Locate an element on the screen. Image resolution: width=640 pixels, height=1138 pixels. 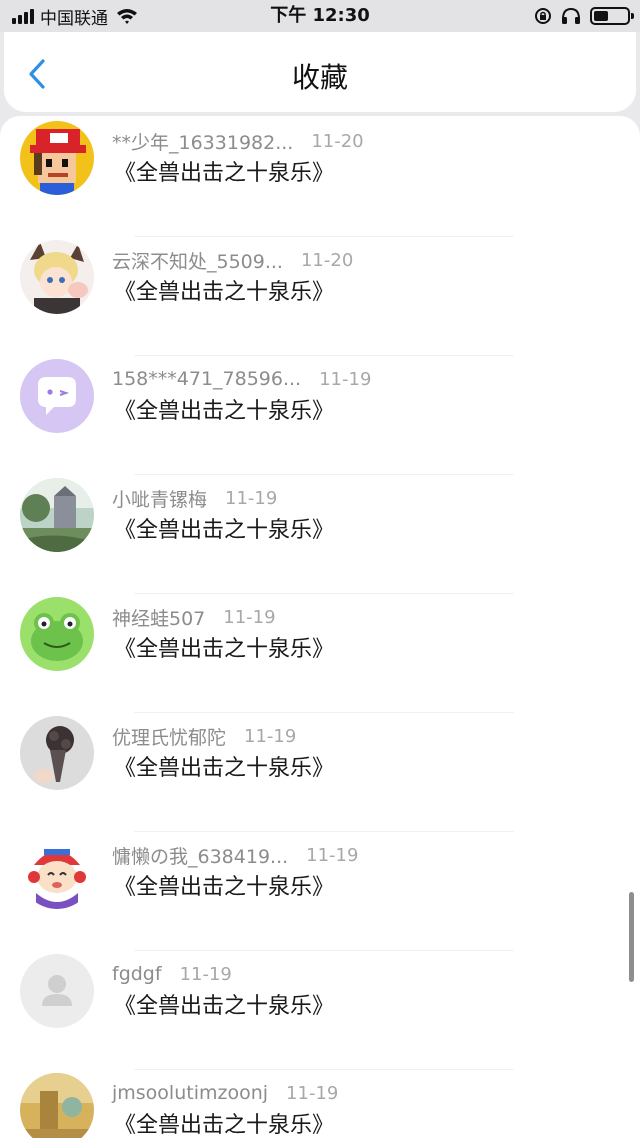
list-item: 158***471_78596... 11-19 《全兽出击之十泉乐》 is located at coordinates (320, 415).